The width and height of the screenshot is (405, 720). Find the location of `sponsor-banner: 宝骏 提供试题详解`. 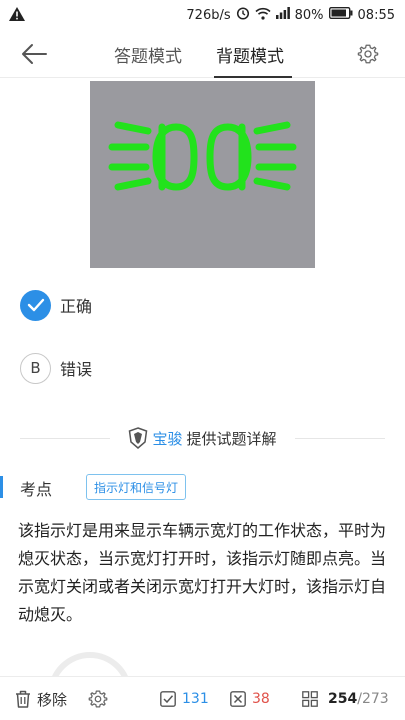

sponsor-banner: 宝骏 提供试题详解 is located at coordinates (202, 438).